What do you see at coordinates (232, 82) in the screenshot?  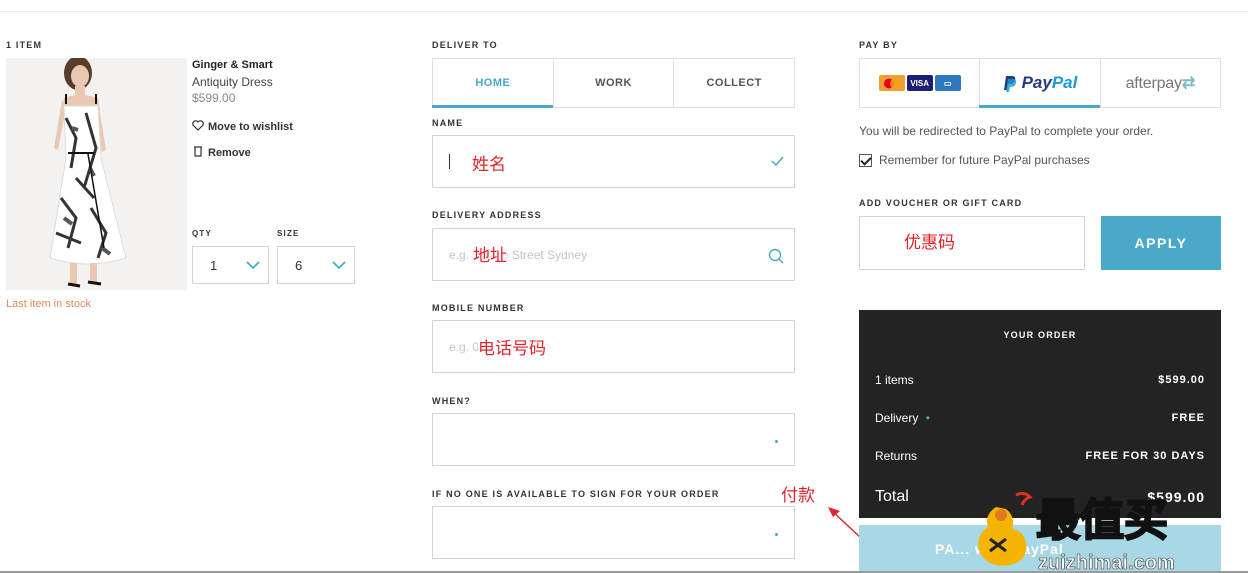 I see `product-name: Antiquity Dress` at bounding box center [232, 82].